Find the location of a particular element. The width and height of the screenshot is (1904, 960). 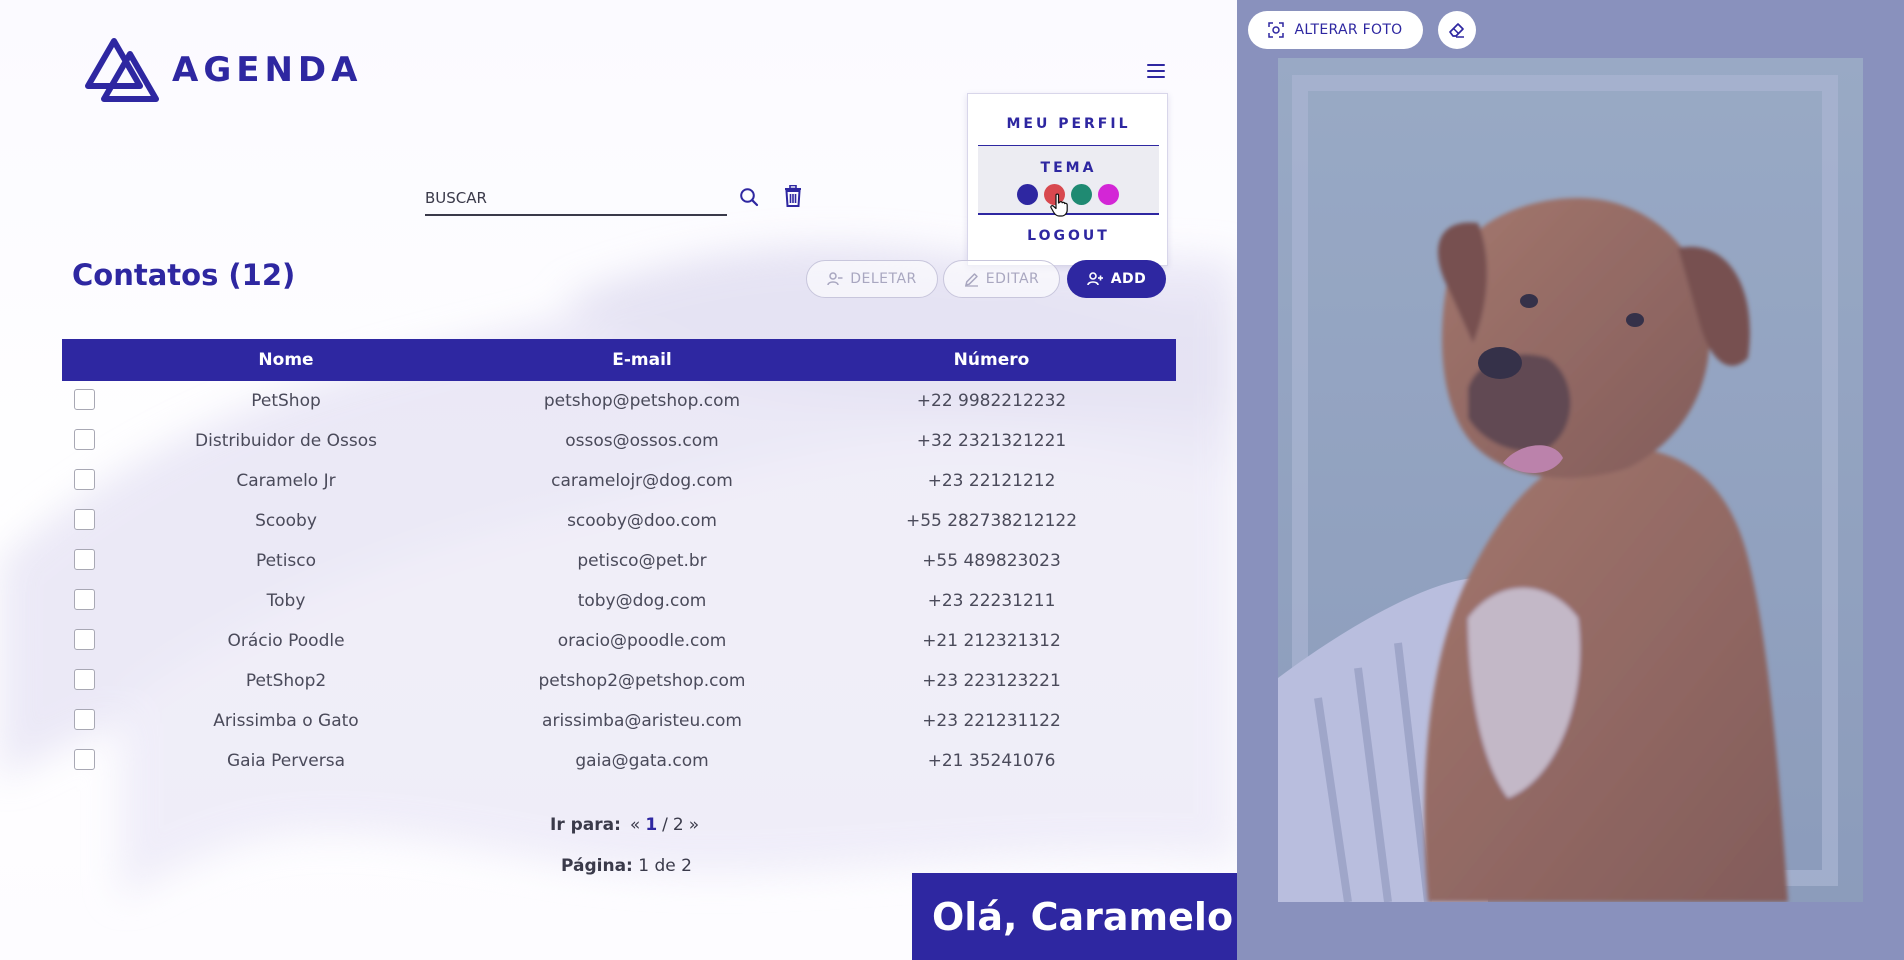

logo-icon is located at coordinates (122, 70).